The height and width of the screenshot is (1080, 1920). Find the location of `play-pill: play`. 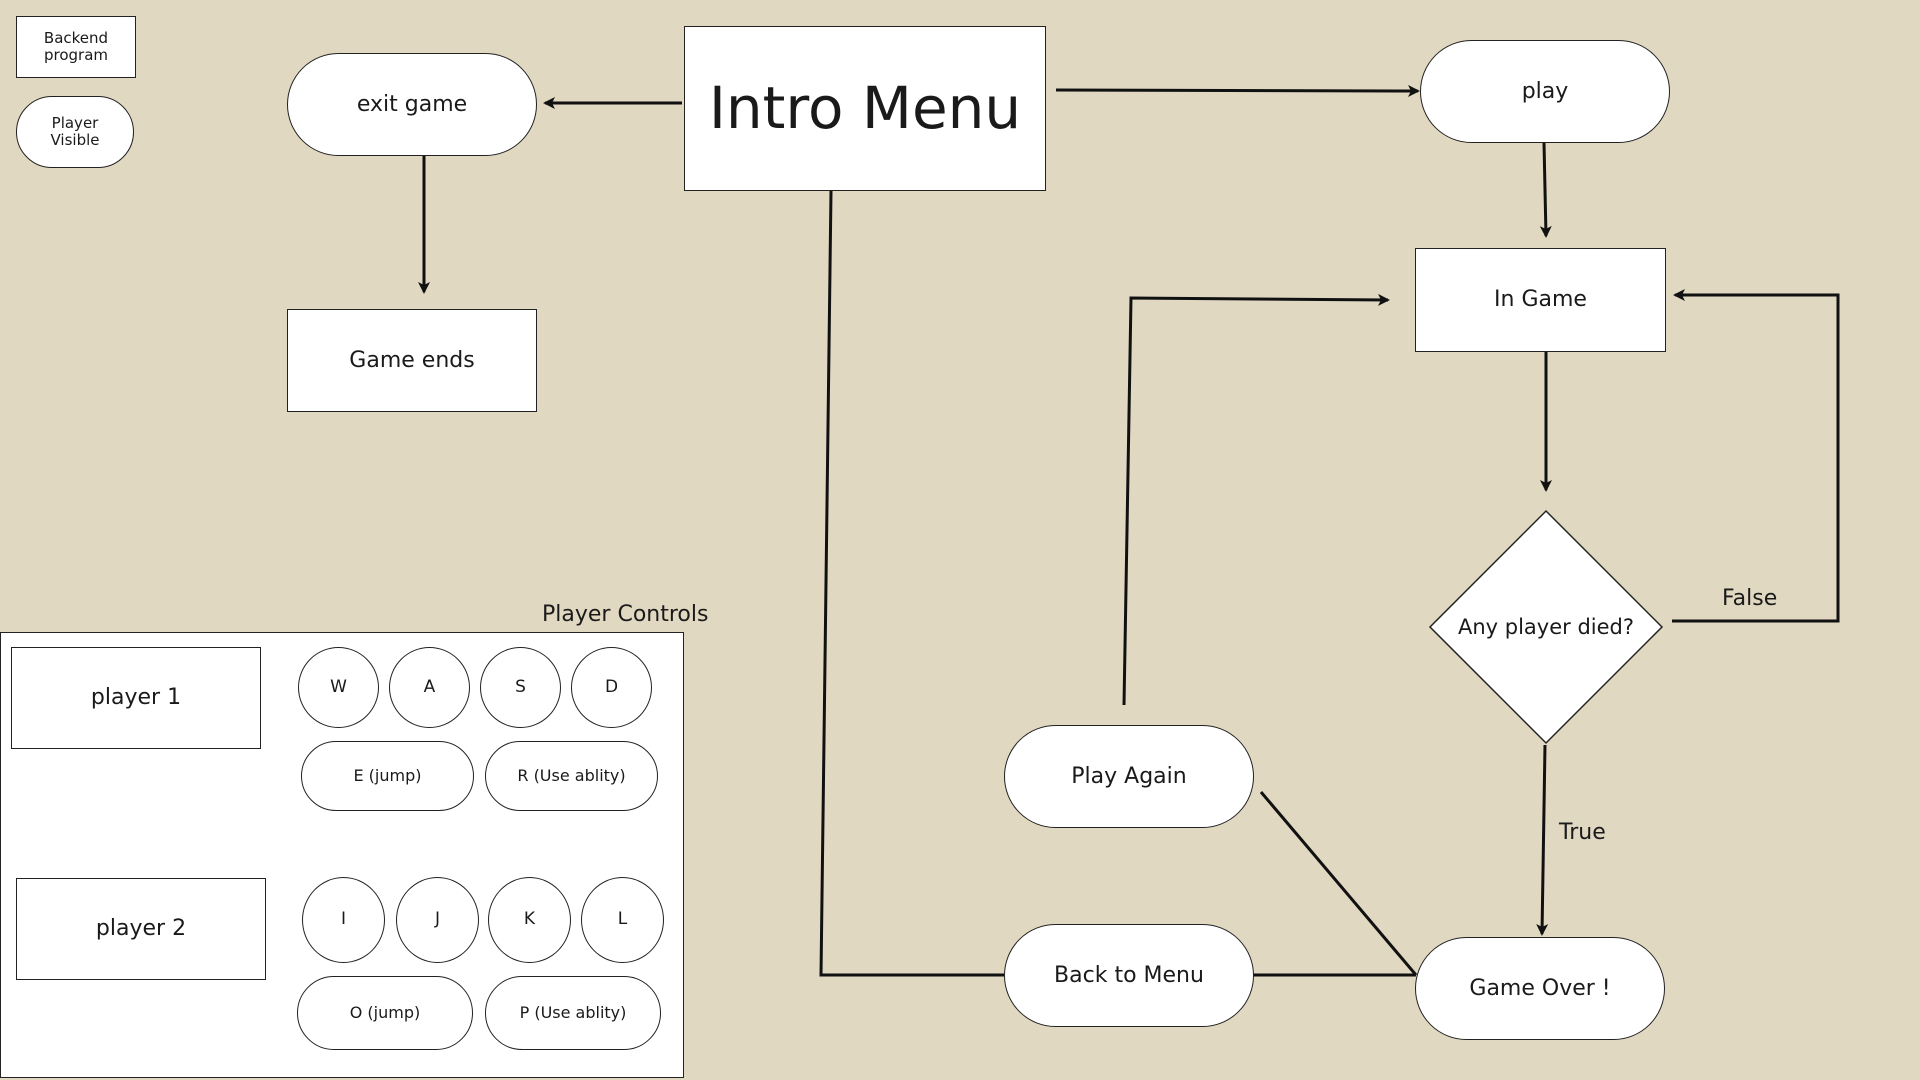

play-pill: play is located at coordinates (1545, 91).